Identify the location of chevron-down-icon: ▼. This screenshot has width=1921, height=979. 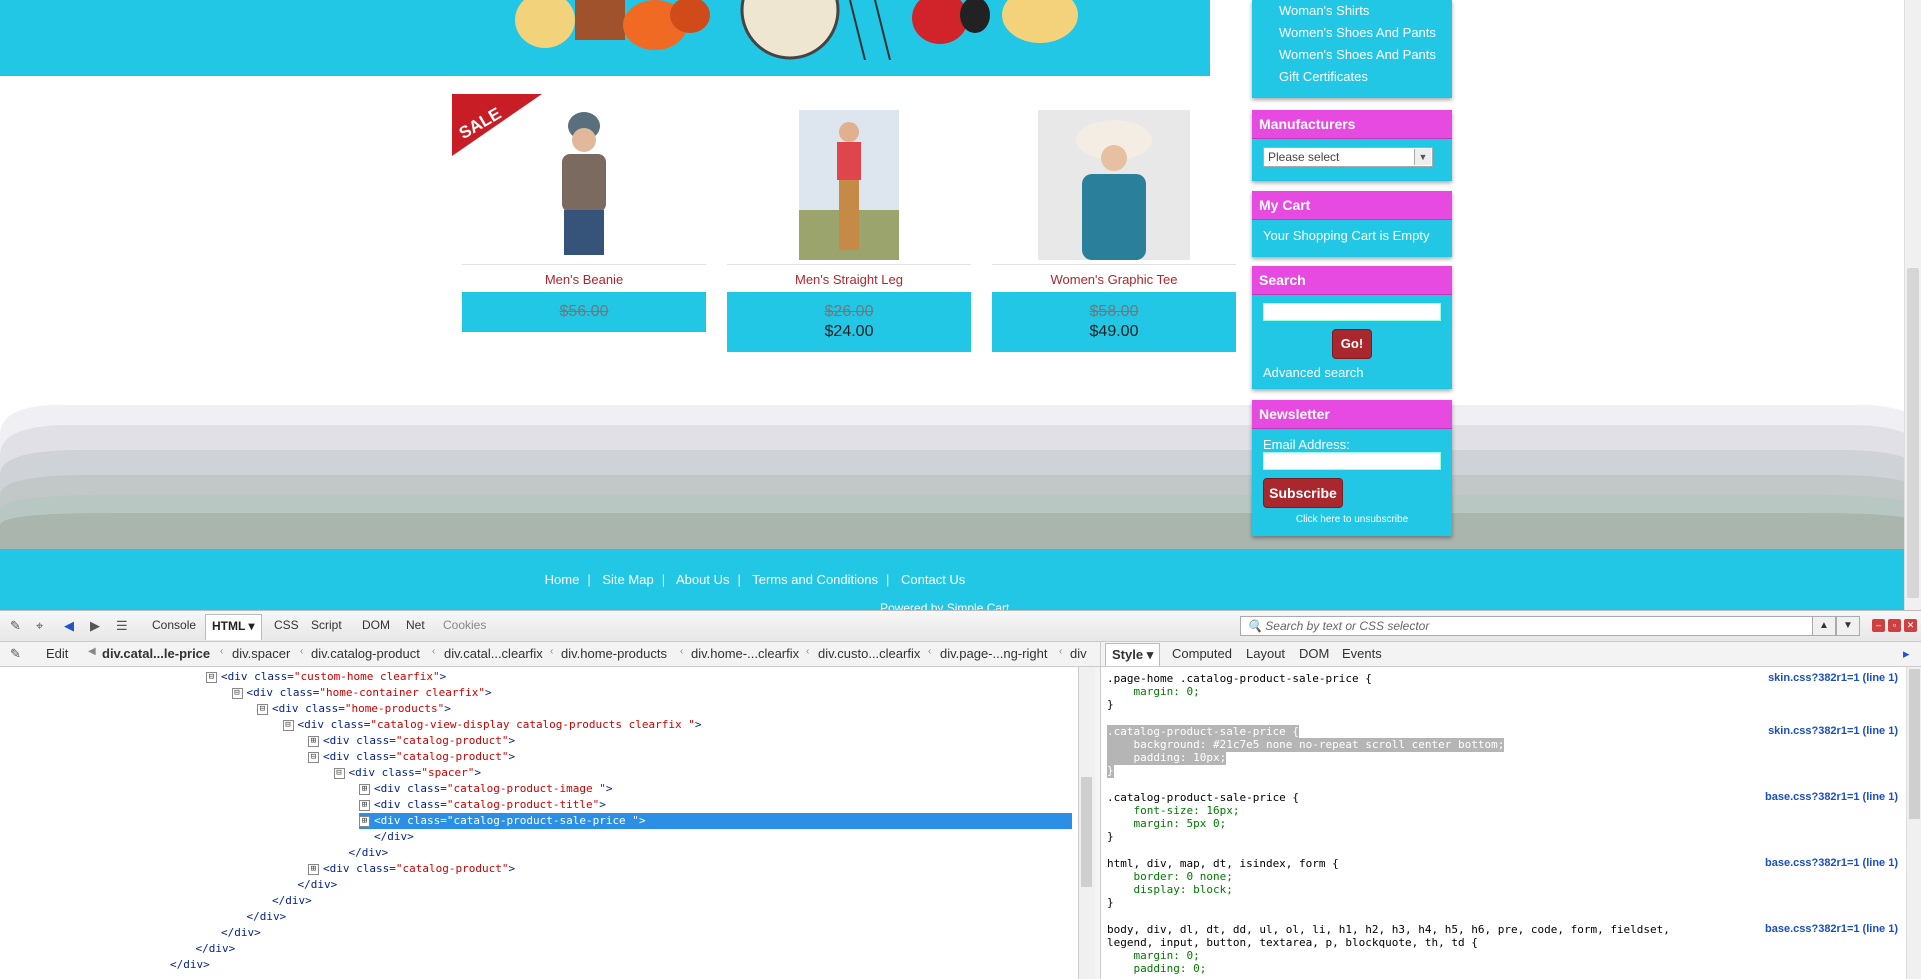
(1422, 157).